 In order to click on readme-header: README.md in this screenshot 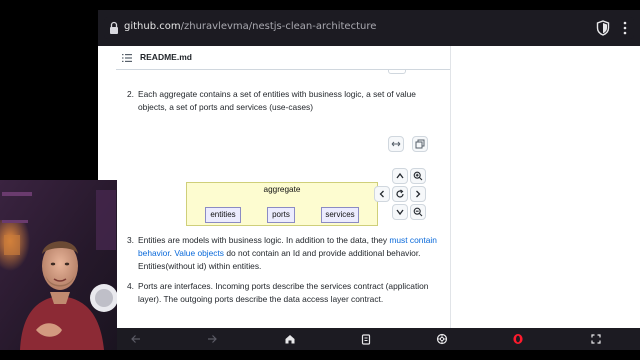, I will do `click(283, 58)`.